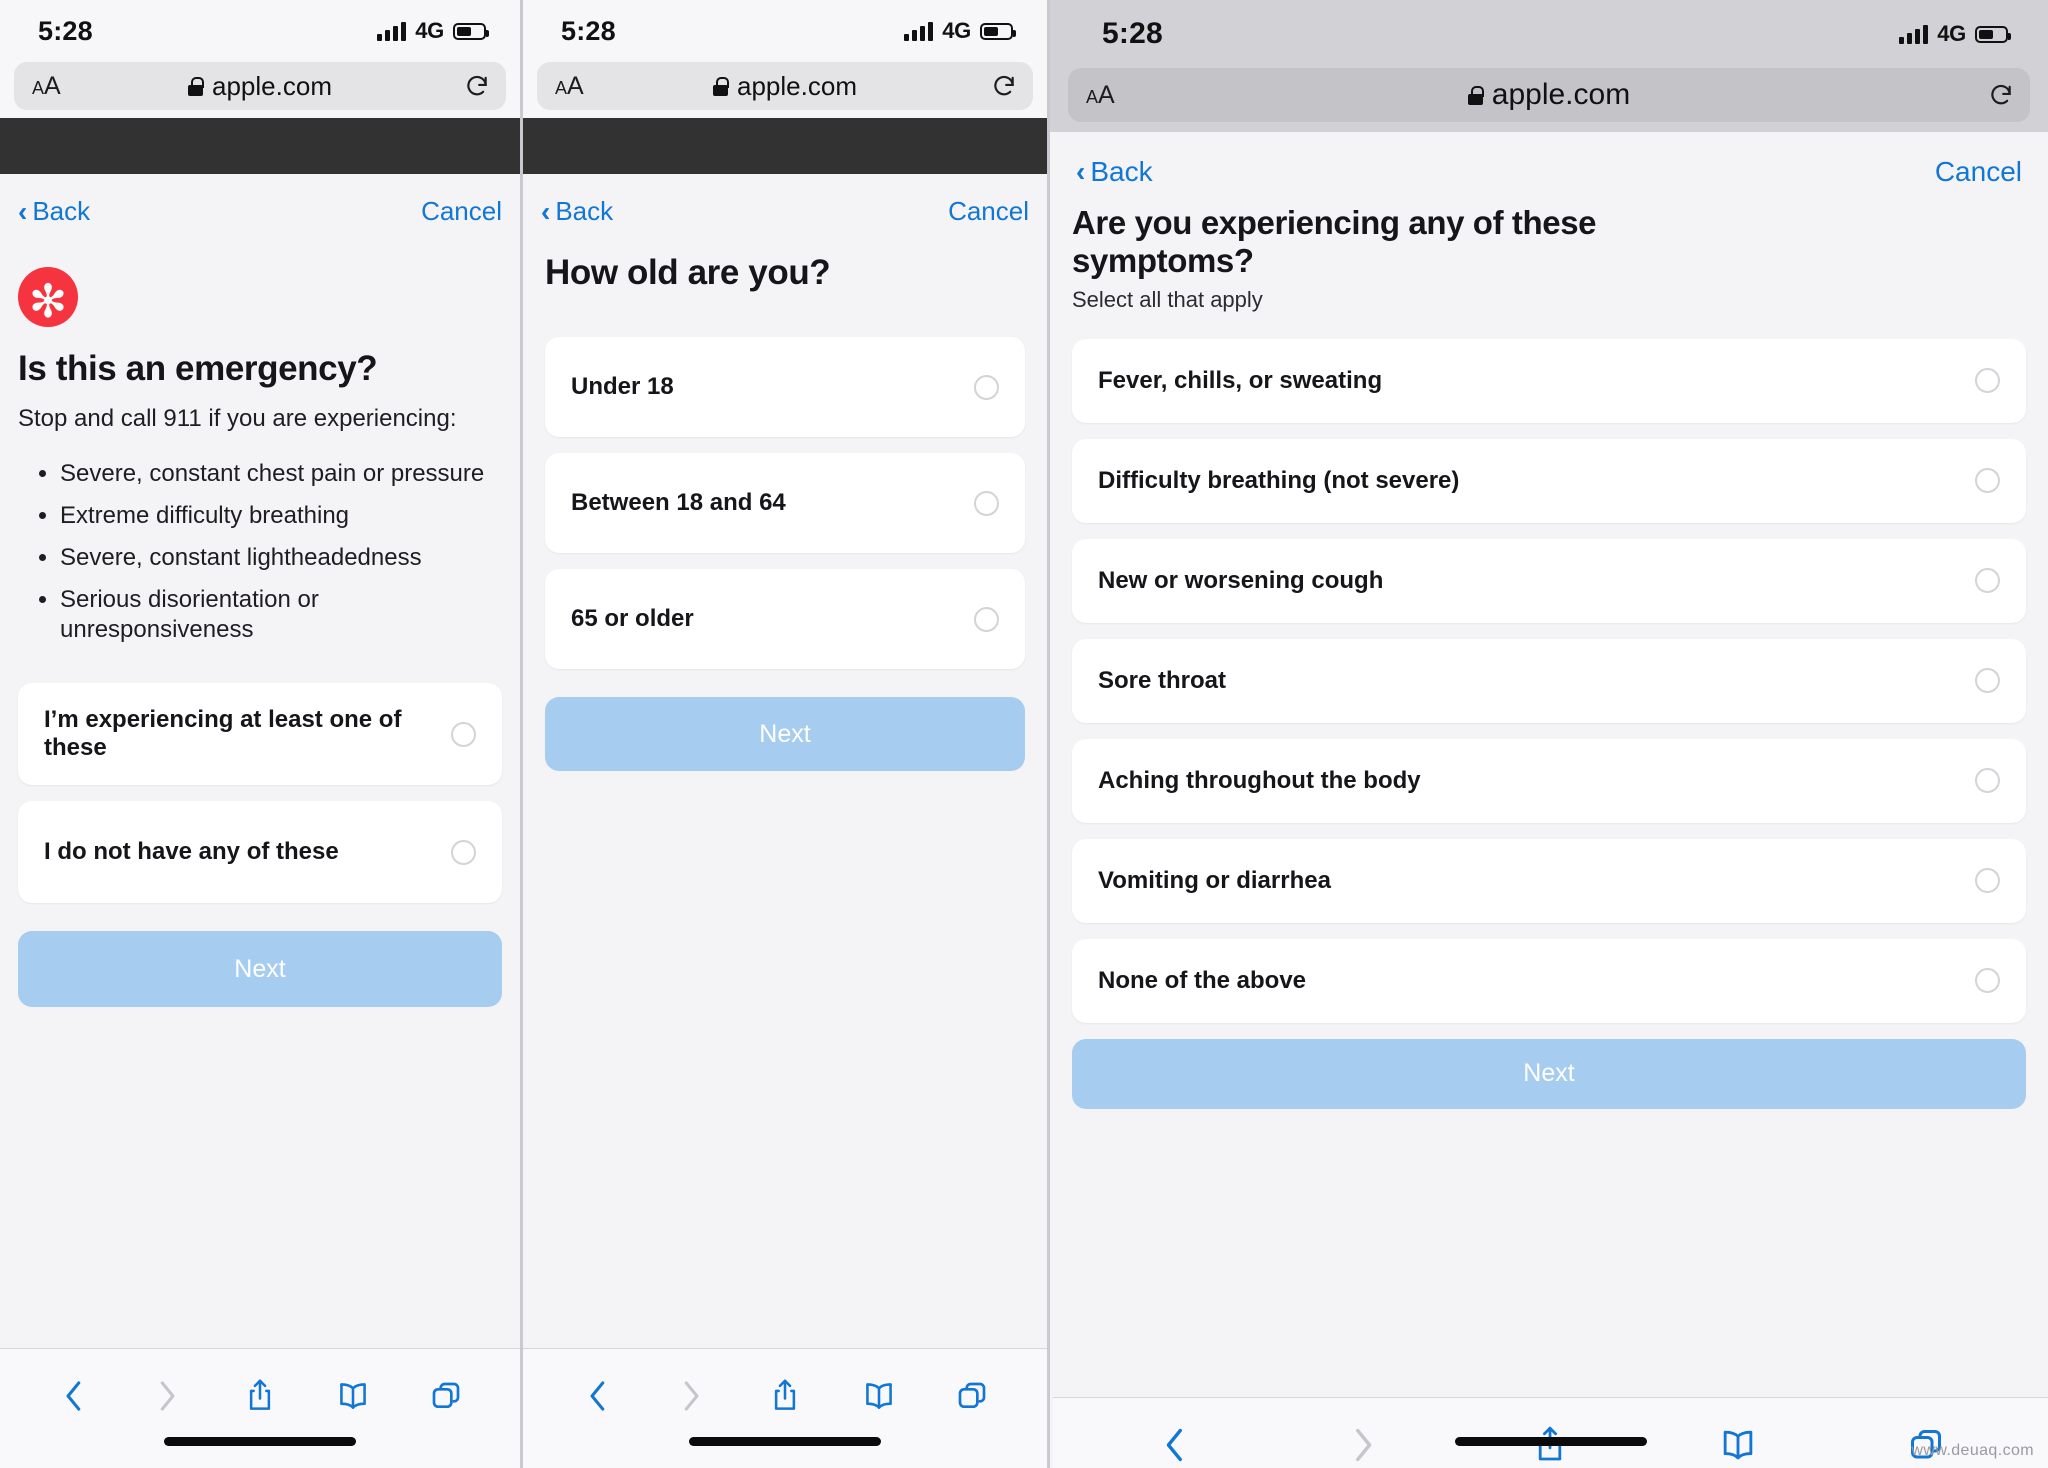 Image resolution: width=2048 pixels, height=1468 pixels. Describe the element at coordinates (1972, 1450) in the screenshot. I see `watermark: www.deuaq.com` at that location.